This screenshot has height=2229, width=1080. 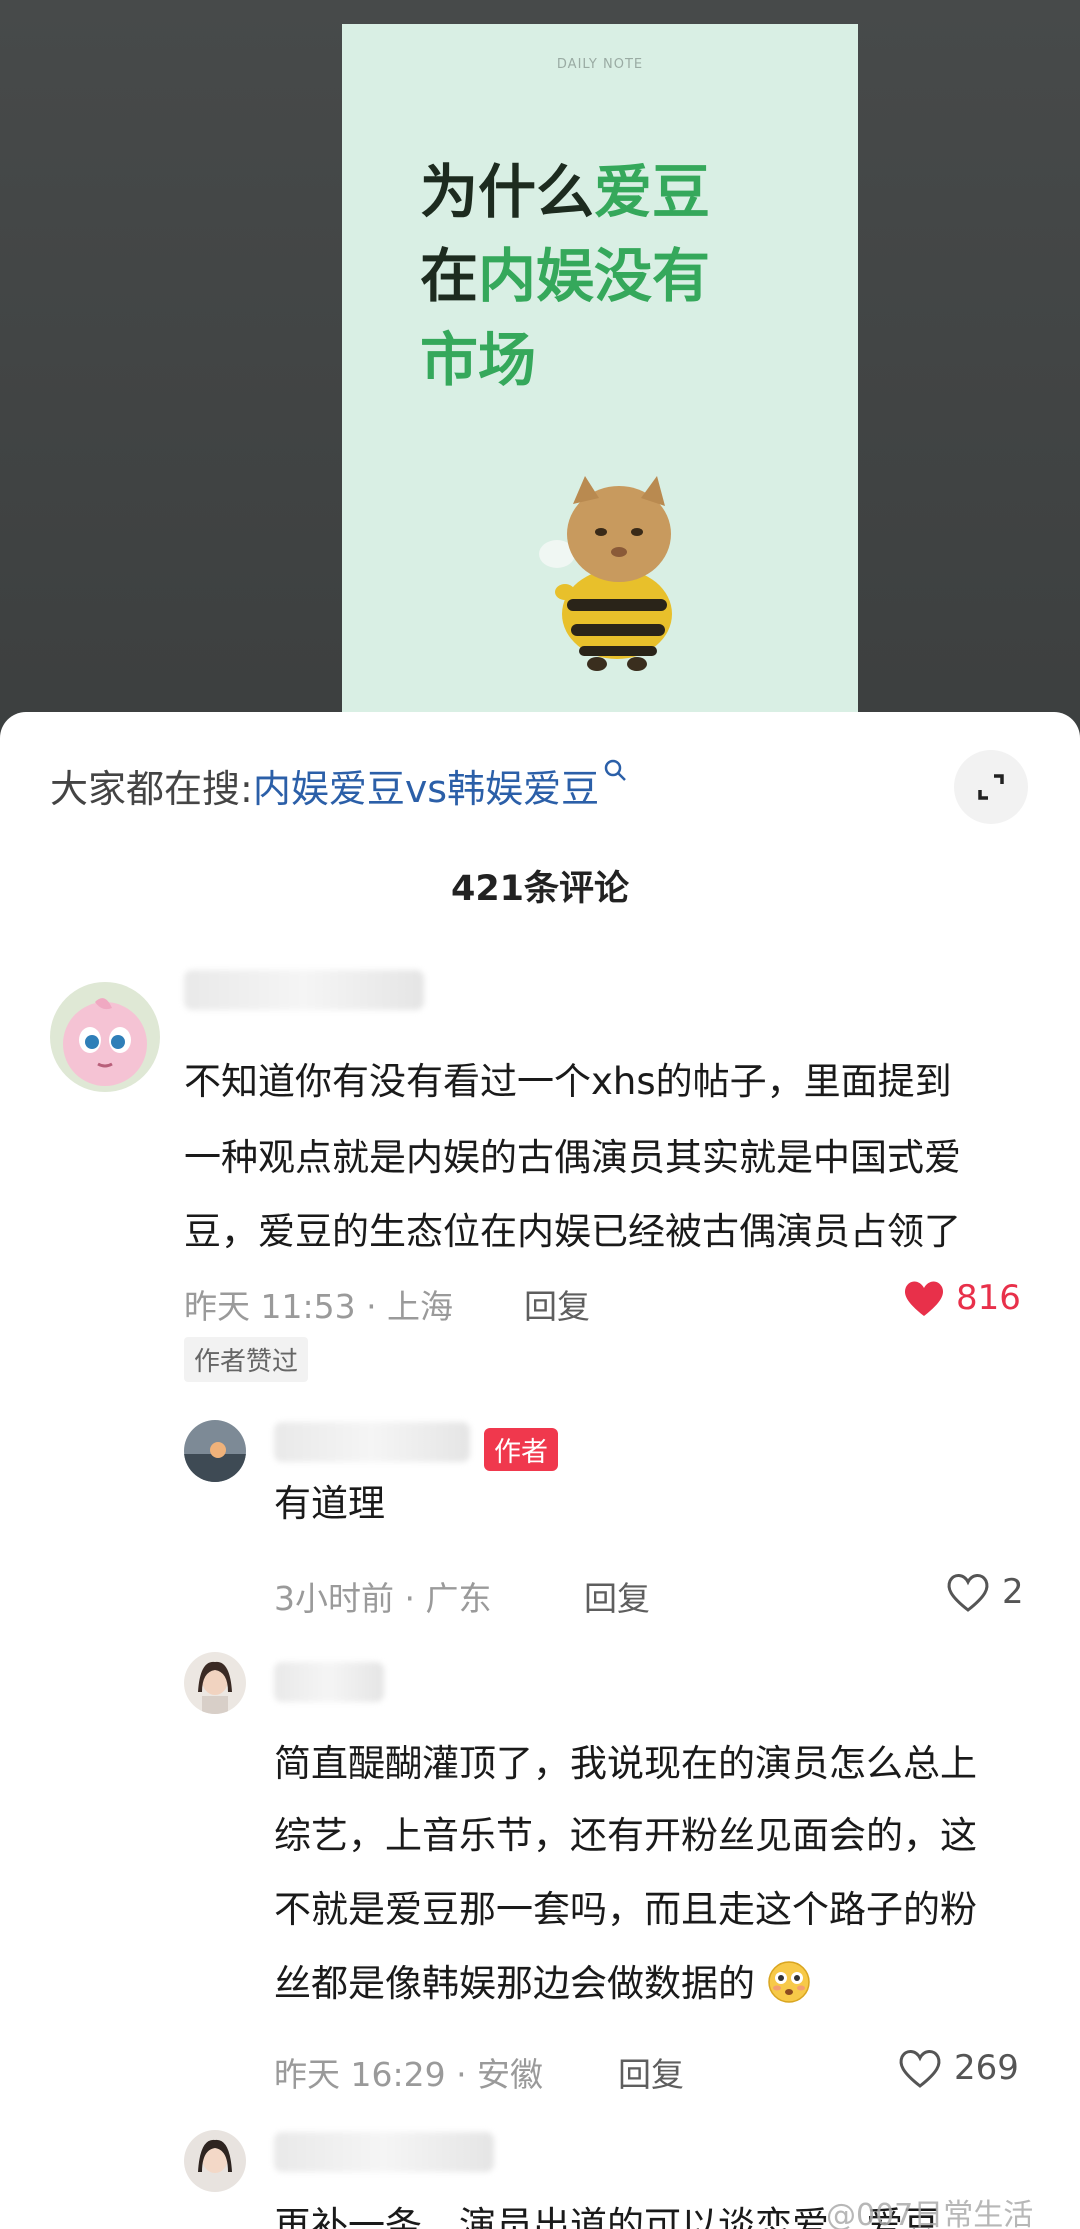 What do you see at coordinates (542, 1984) in the screenshot?
I see `comment-text-line: 丝都是像韩娱那边会做数据的` at bounding box center [542, 1984].